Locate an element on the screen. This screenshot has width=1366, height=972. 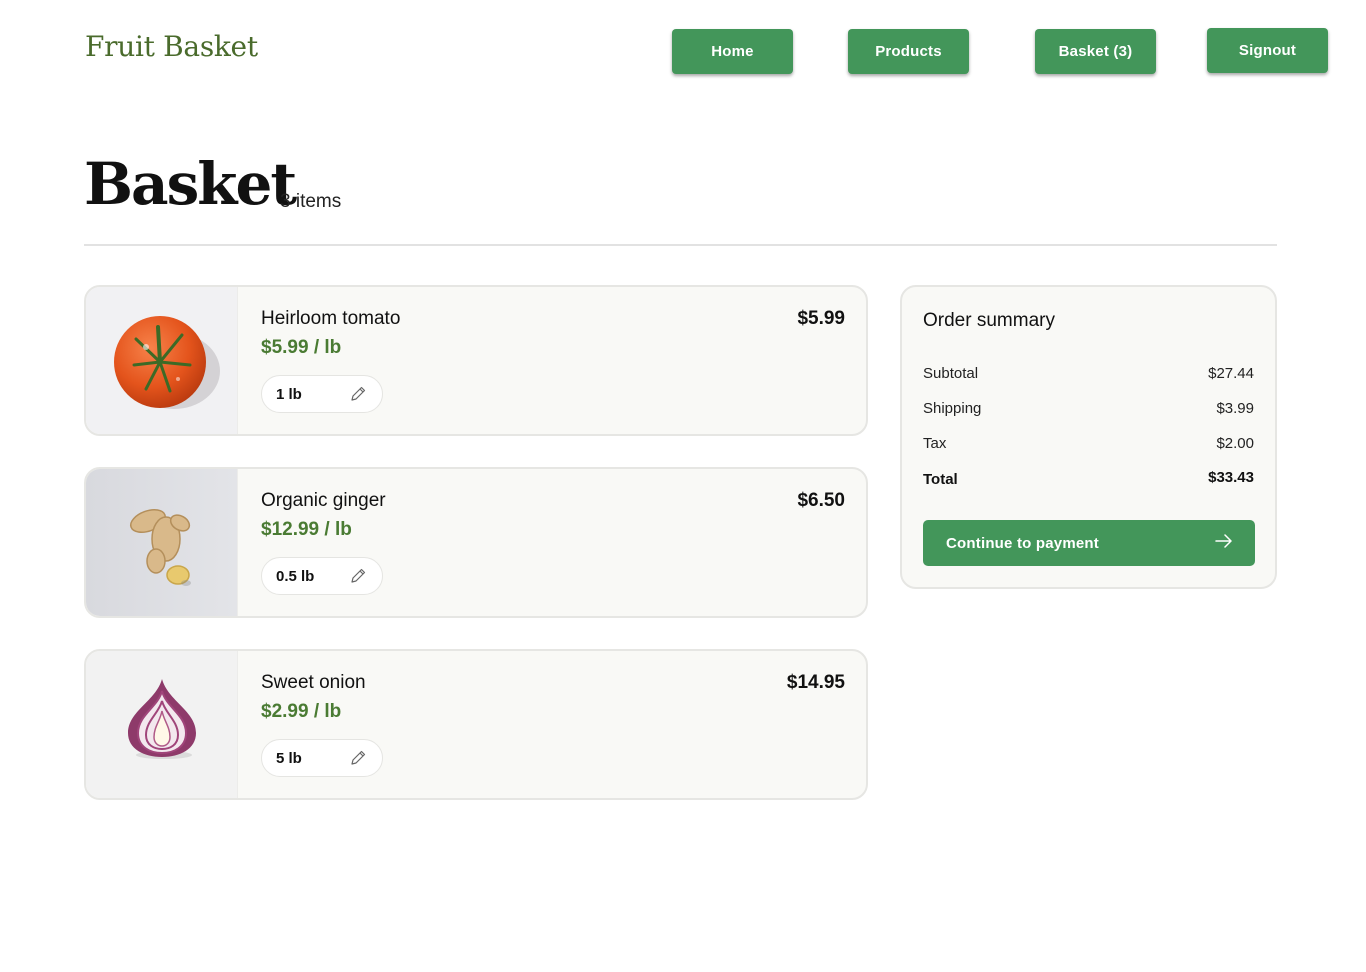
nav-home-button: Home is located at coordinates (732, 51).